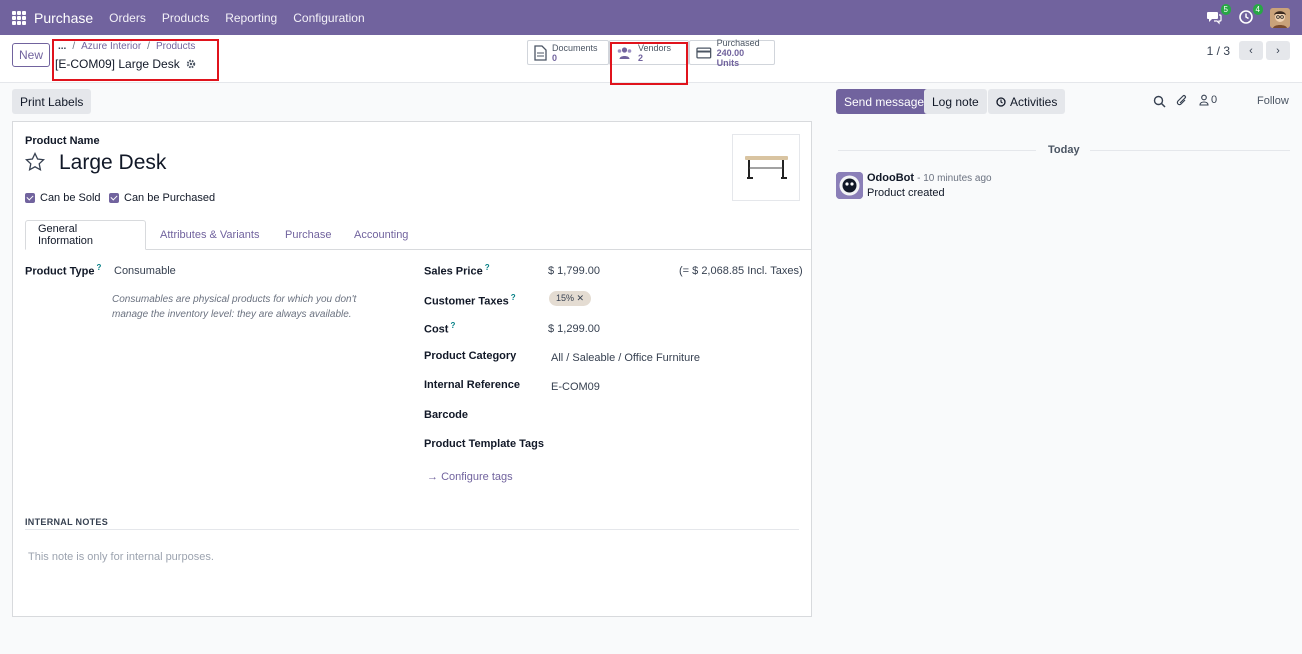 This screenshot has height=654, width=1302. I want to click on close-icon: ✕, so click(581, 298).